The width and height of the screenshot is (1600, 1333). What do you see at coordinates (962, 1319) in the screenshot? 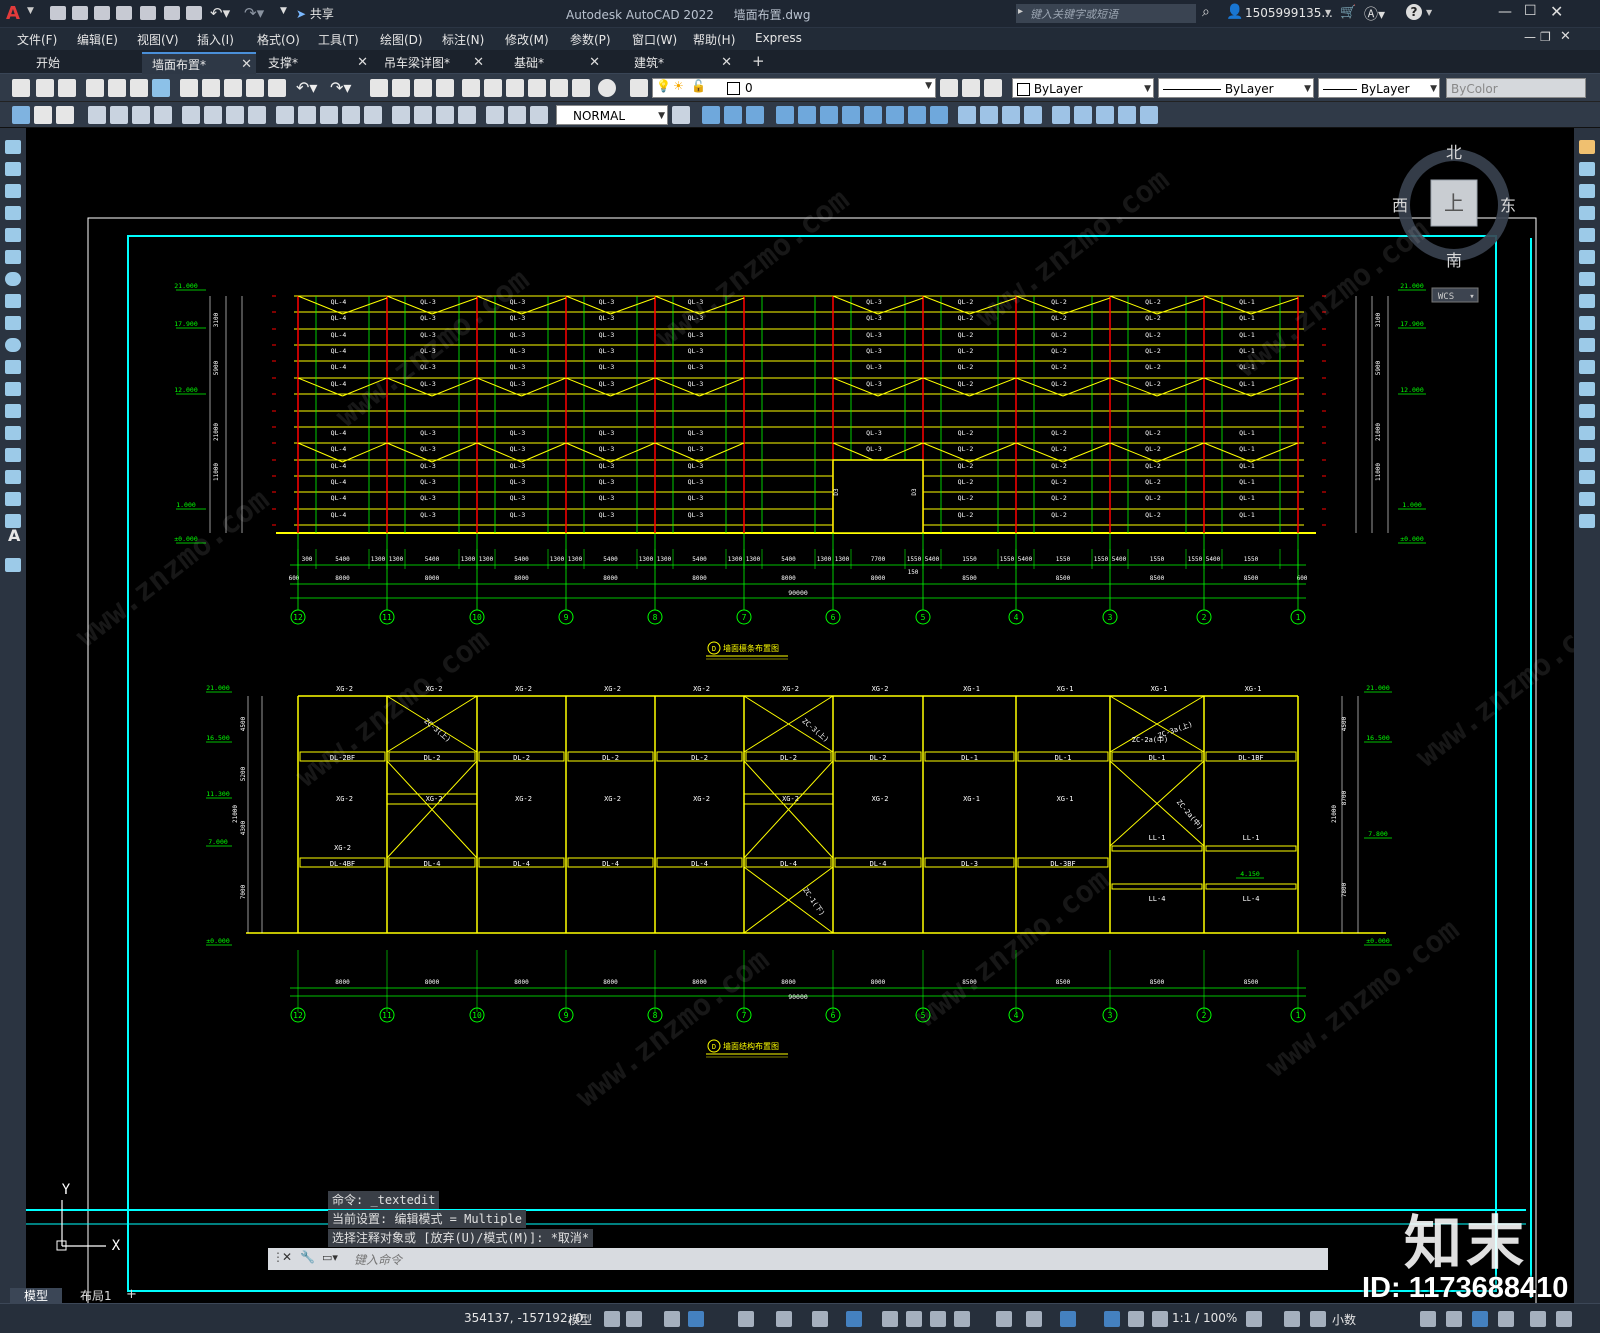
I see `3d-osnap-icon` at bounding box center [962, 1319].